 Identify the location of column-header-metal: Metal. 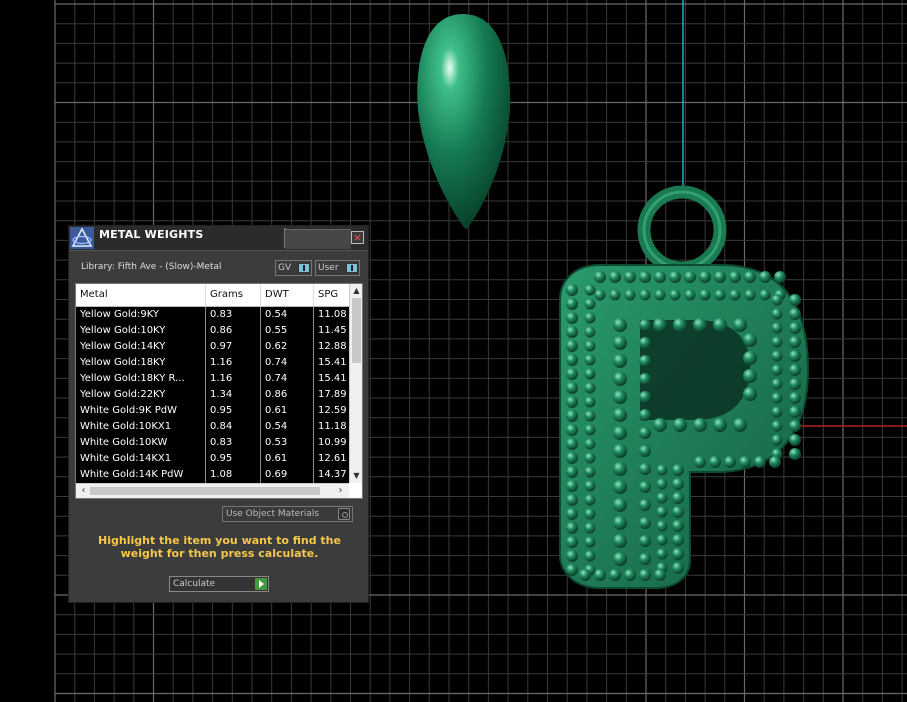
(141, 295).